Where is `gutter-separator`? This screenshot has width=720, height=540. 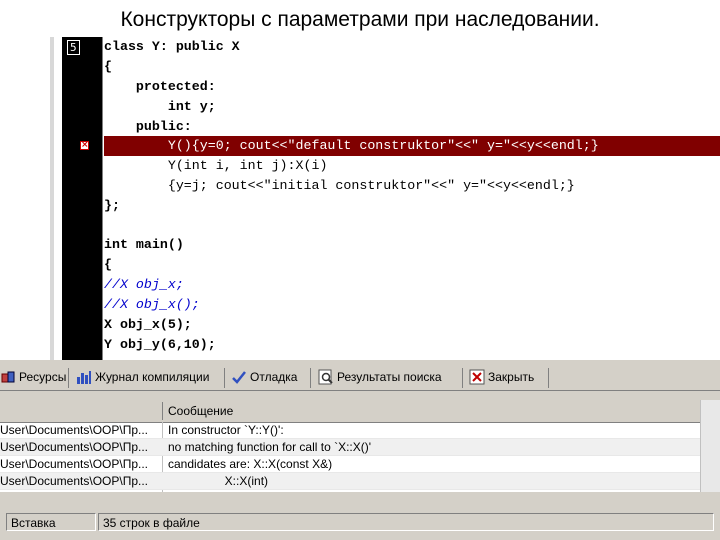 gutter-separator is located at coordinates (102, 198).